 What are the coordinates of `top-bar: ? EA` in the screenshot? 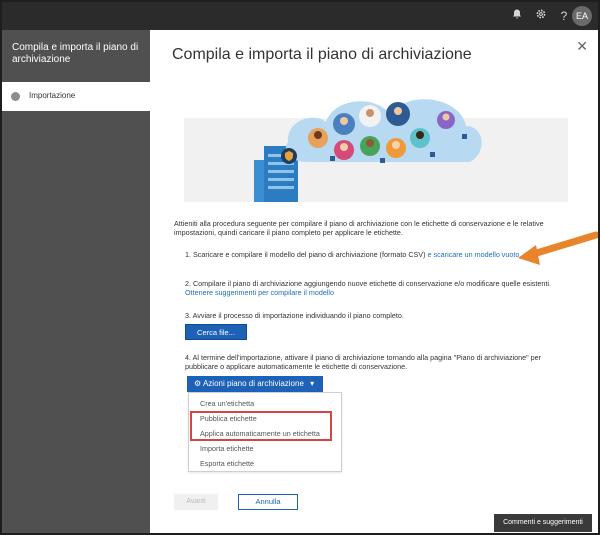 It's located at (300, 16).